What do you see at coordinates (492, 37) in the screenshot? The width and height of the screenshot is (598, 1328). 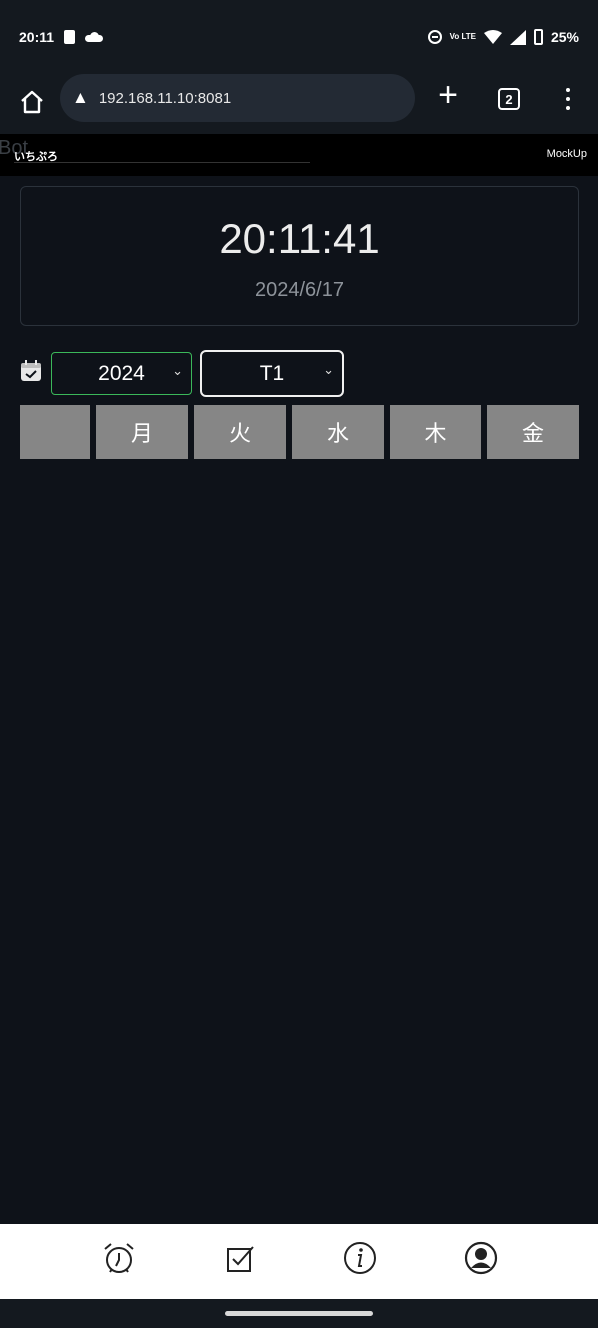 I see `wifi-icon` at bounding box center [492, 37].